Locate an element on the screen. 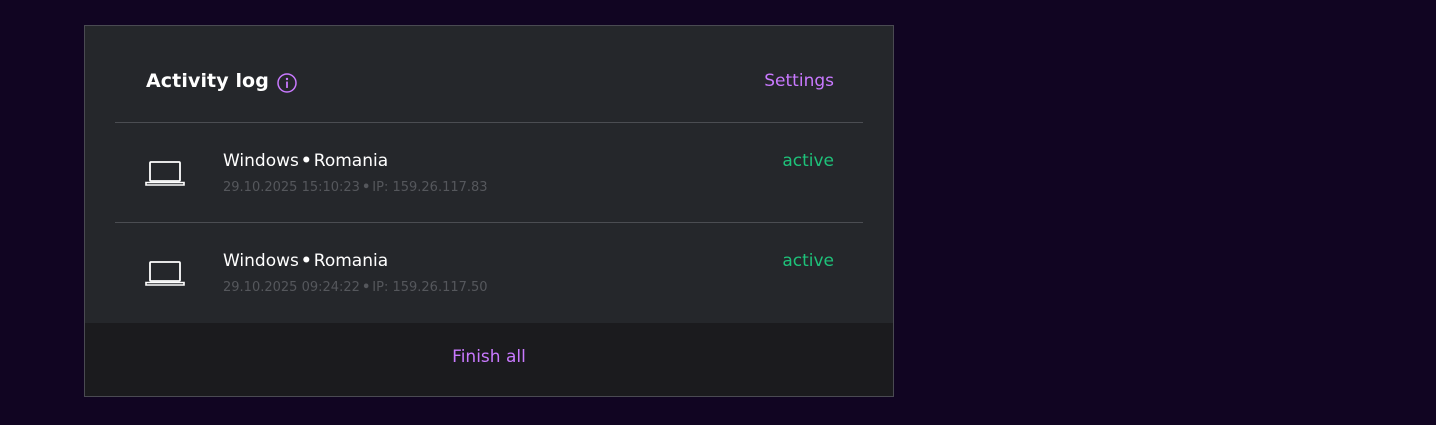 The height and width of the screenshot is (425, 1436). activity-log-header: Activity log Settings is located at coordinates (489, 74).